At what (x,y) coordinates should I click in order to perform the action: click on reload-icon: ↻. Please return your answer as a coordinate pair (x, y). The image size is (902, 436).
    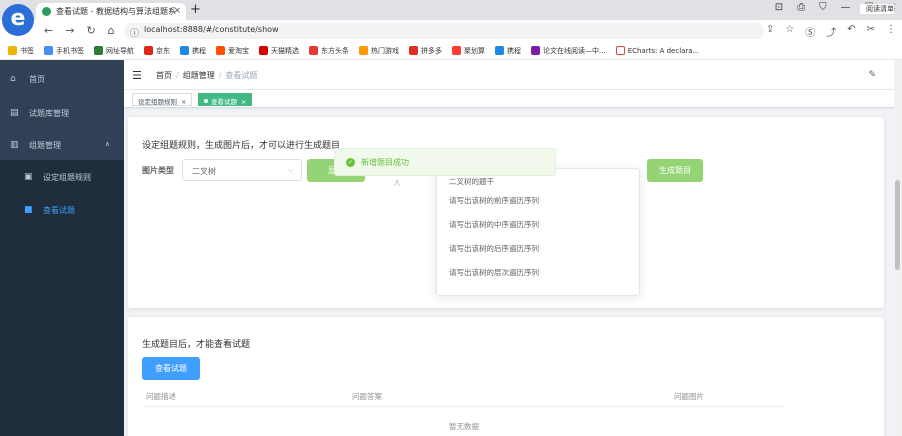
    Looking at the image, I should click on (90, 30).